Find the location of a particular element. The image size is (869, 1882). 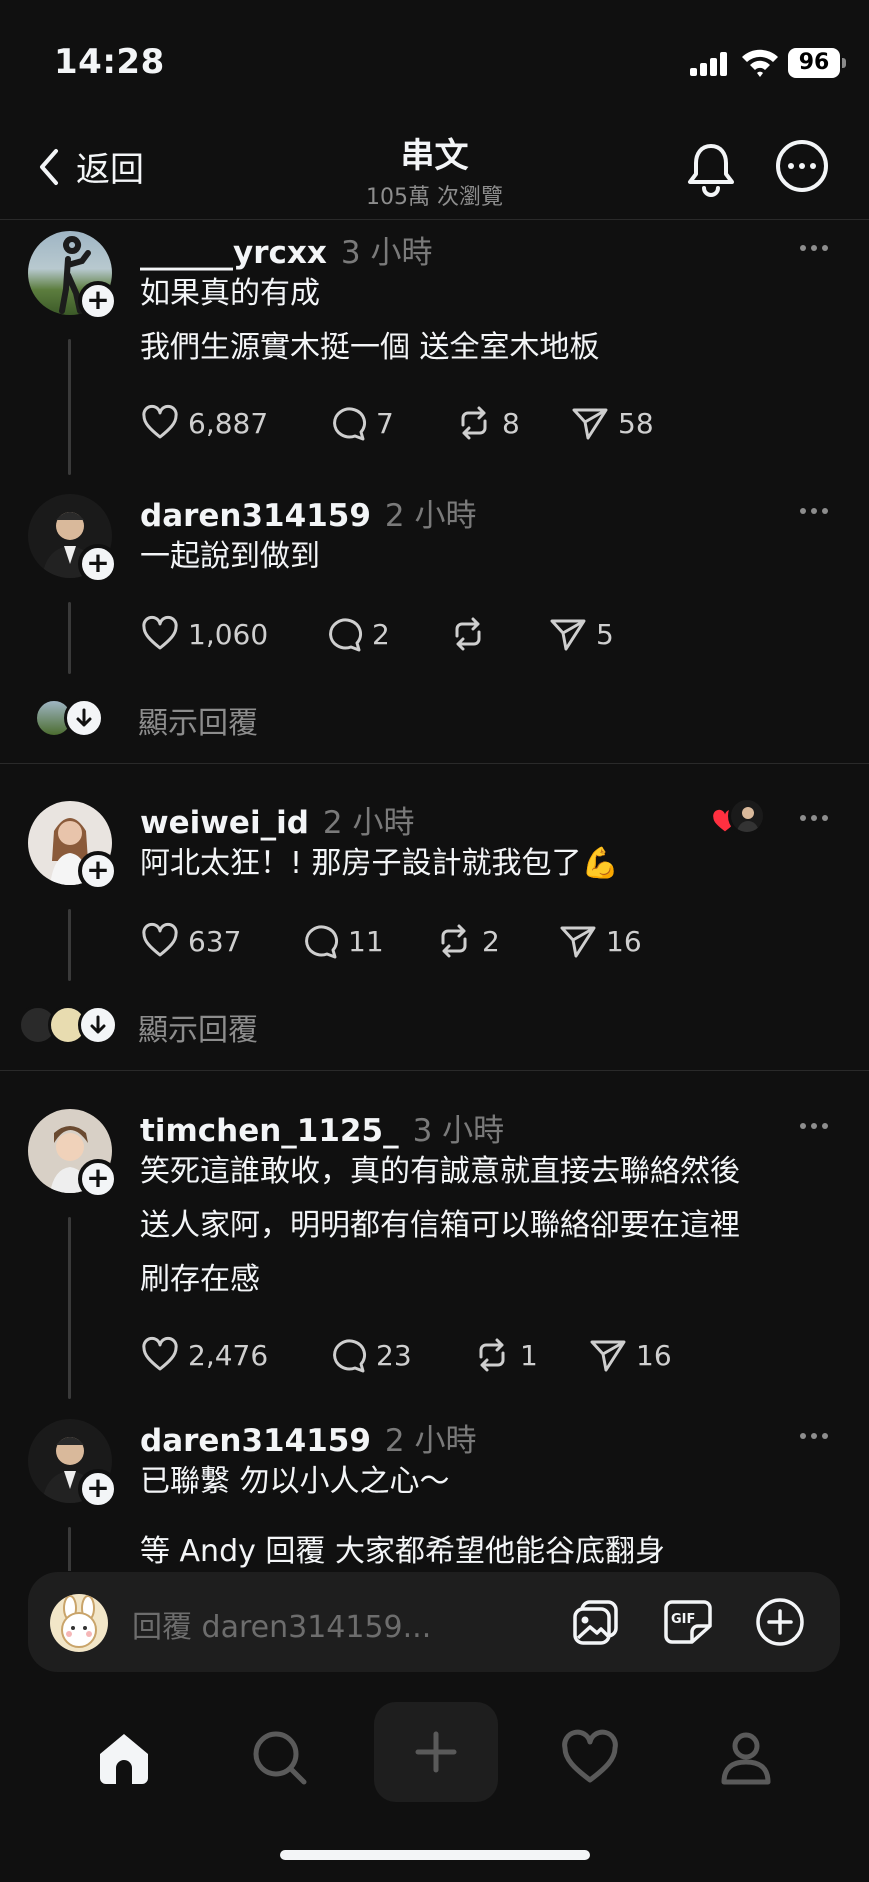

username-row: weiwei_id 2 小時 is located at coordinates (277, 819).